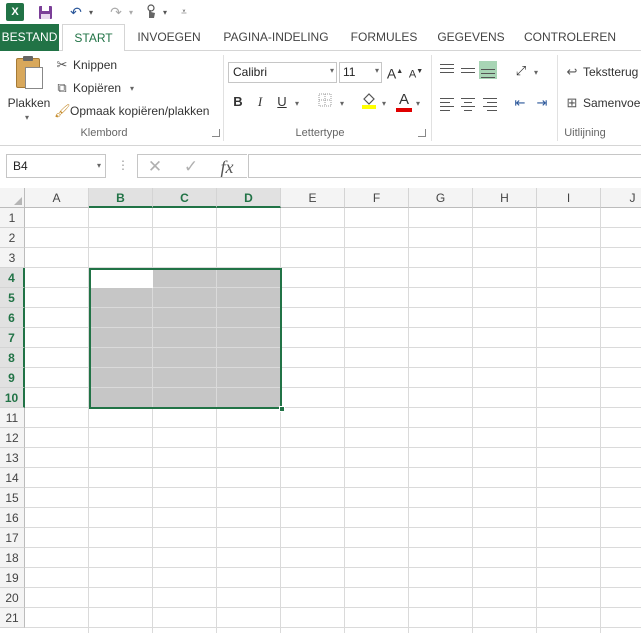  Describe the element at coordinates (12, 578) in the screenshot. I see `row-header-19: 19` at that location.